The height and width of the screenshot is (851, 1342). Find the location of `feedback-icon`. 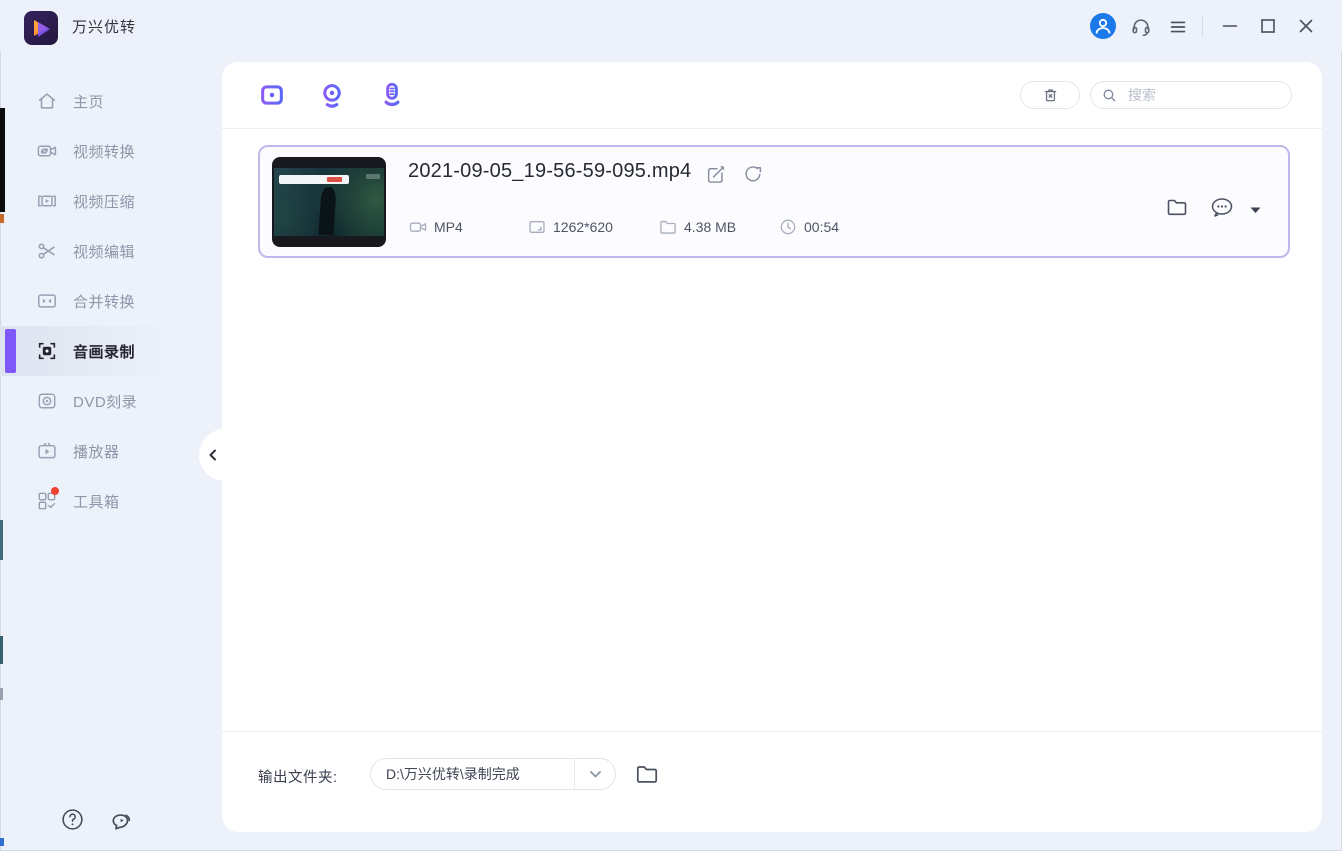

feedback-icon is located at coordinates (121, 820).